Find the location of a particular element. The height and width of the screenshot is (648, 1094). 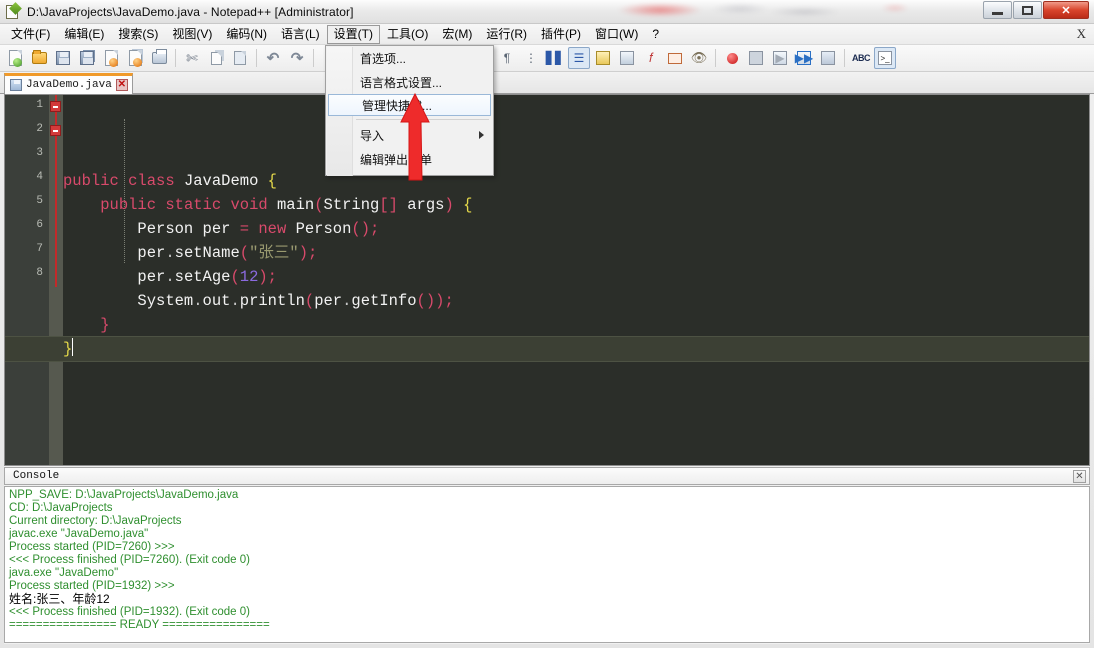

menu-edit: 编辑(E) is located at coordinates (84, 34).